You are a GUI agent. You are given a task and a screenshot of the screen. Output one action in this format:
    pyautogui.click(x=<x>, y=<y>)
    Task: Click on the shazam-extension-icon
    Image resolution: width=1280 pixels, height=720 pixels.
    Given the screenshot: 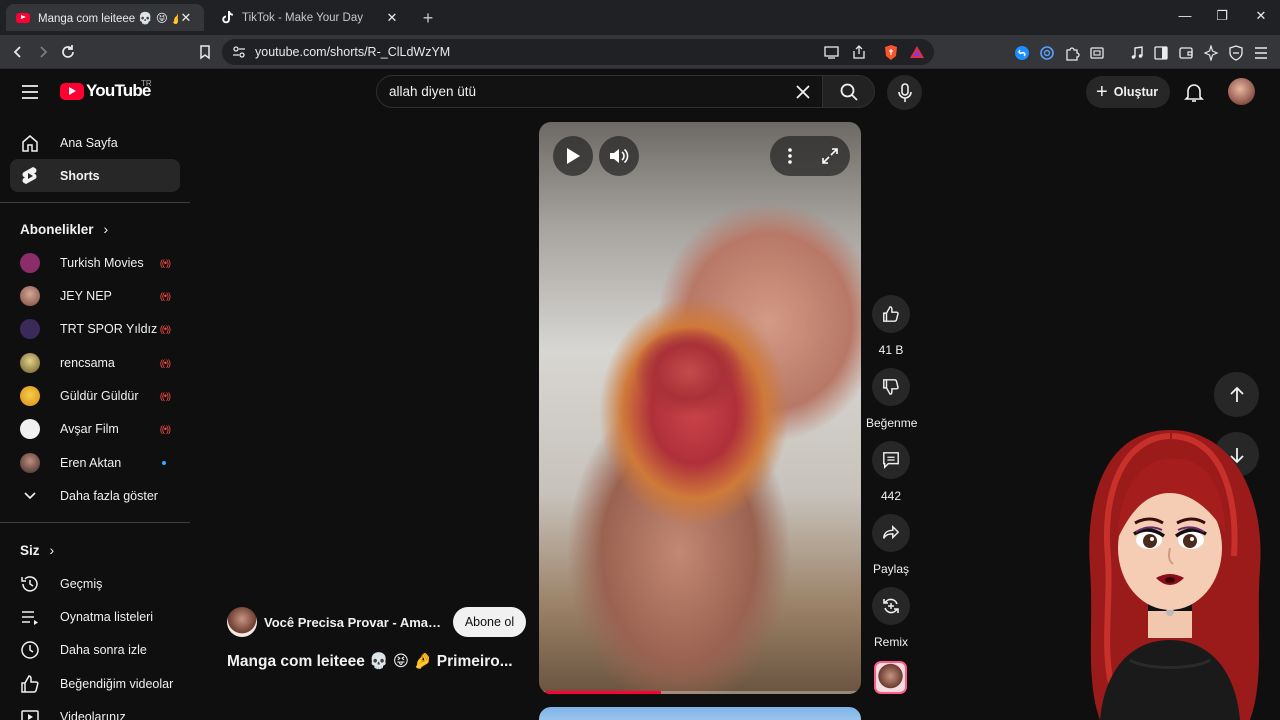 What is the action you would take?
    pyautogui.click(x=1022, y=53)
    